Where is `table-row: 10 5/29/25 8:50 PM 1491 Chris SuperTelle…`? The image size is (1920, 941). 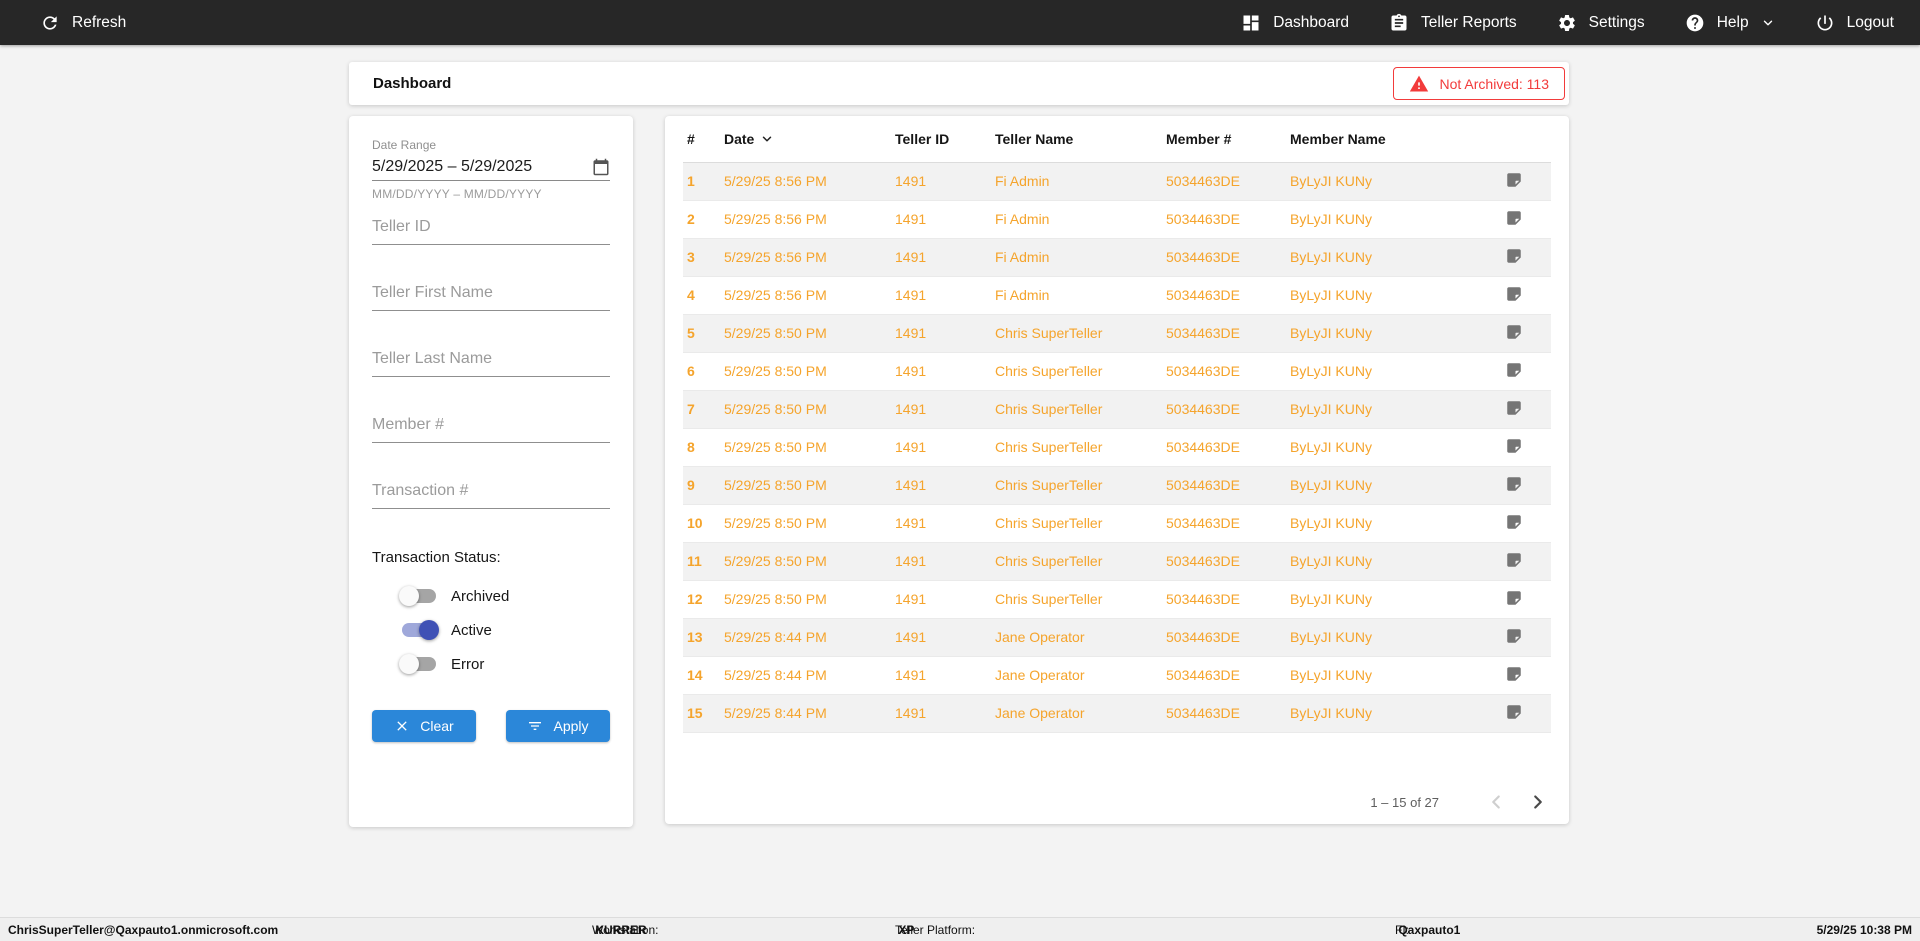
table-row: 10 5/29/25 8:50 PM 1491 Chris SuperTelle… is located at coordinates (1117, 523).